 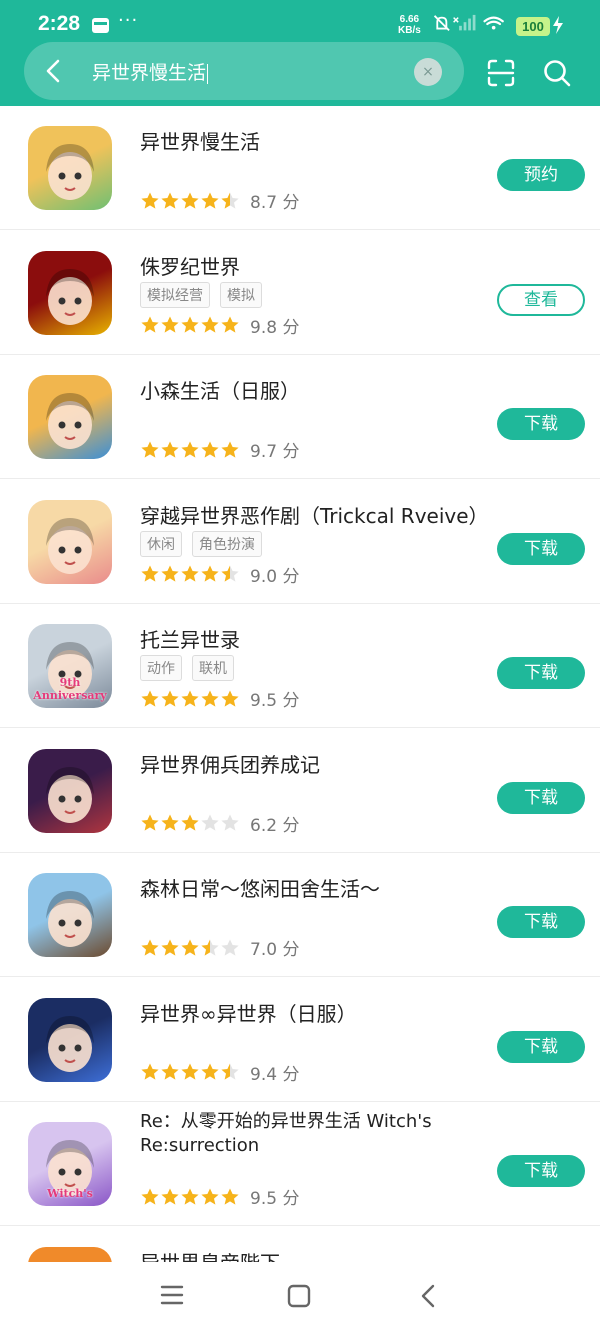 What do you see at coordinates (300, 293) in the screenshot?
I see `list-item: 侏罗纪世界 模拟经营 模拟 9.8 分 查看` at bounding box center [300, 293].